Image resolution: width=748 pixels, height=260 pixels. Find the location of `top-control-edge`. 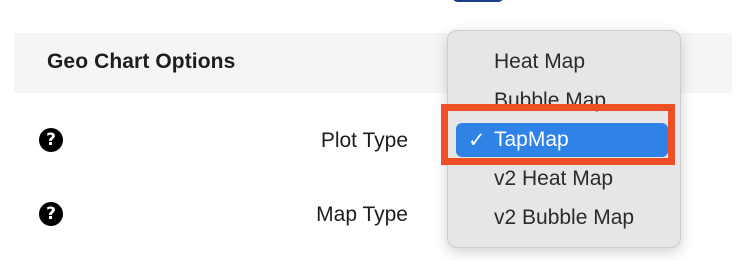

top-control-edge is located at coordinates (478, 1).